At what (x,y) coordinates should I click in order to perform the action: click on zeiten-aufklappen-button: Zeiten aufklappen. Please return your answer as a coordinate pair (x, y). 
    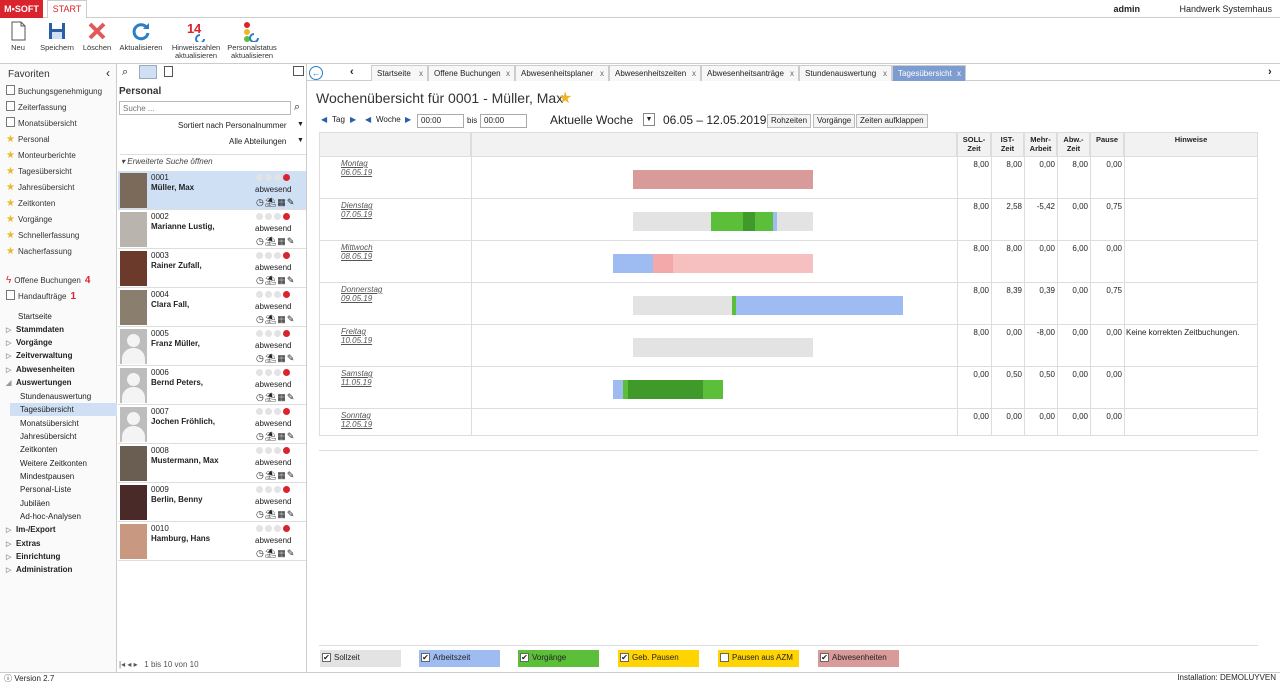
    Looking at the image, I should click on (892, 121).